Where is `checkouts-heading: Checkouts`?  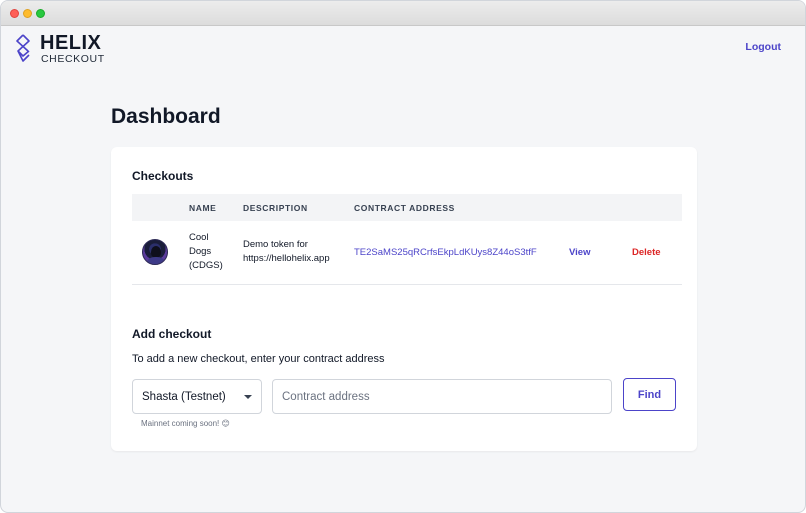
checkouts-heading: Checkouts is located at coordinates (163, 176).